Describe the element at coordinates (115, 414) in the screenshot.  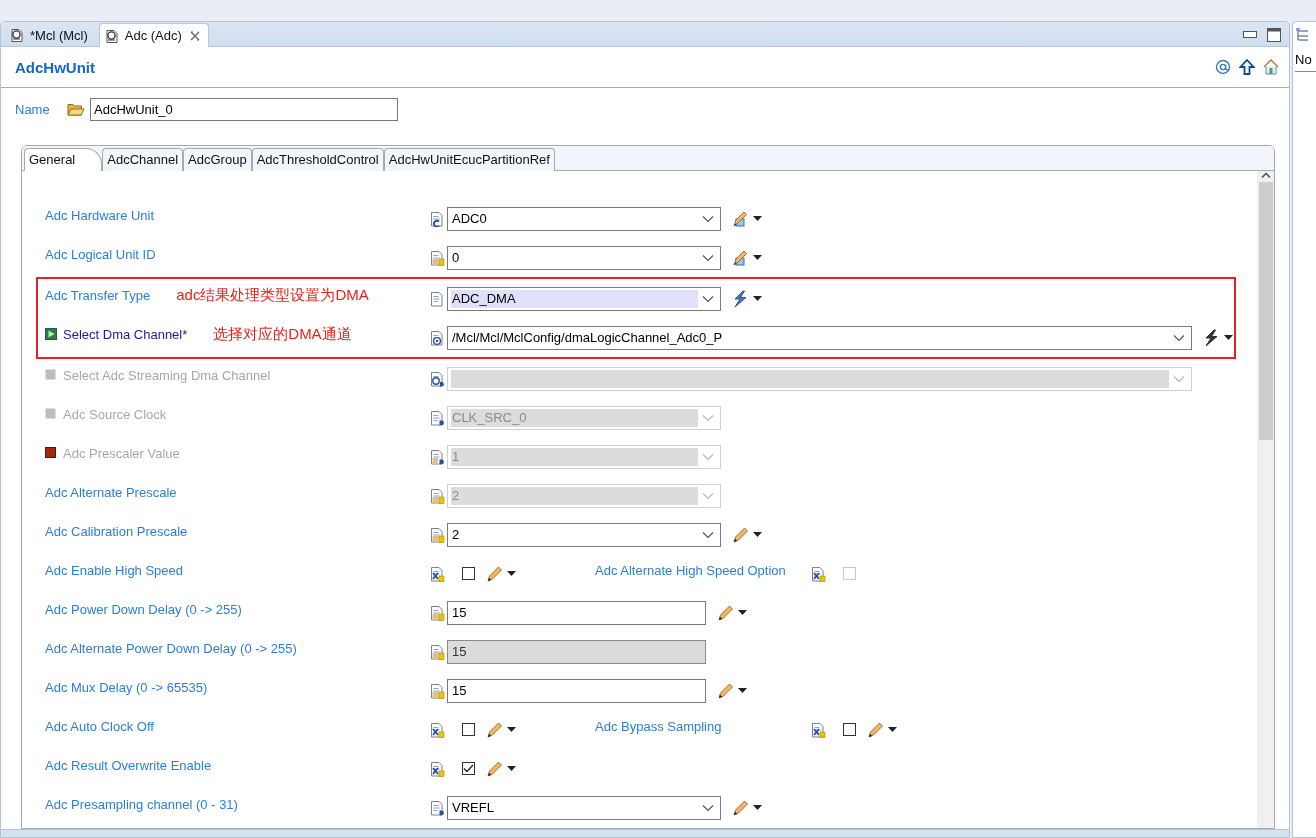
I see `field-label: Adc Source Clock` at that location.